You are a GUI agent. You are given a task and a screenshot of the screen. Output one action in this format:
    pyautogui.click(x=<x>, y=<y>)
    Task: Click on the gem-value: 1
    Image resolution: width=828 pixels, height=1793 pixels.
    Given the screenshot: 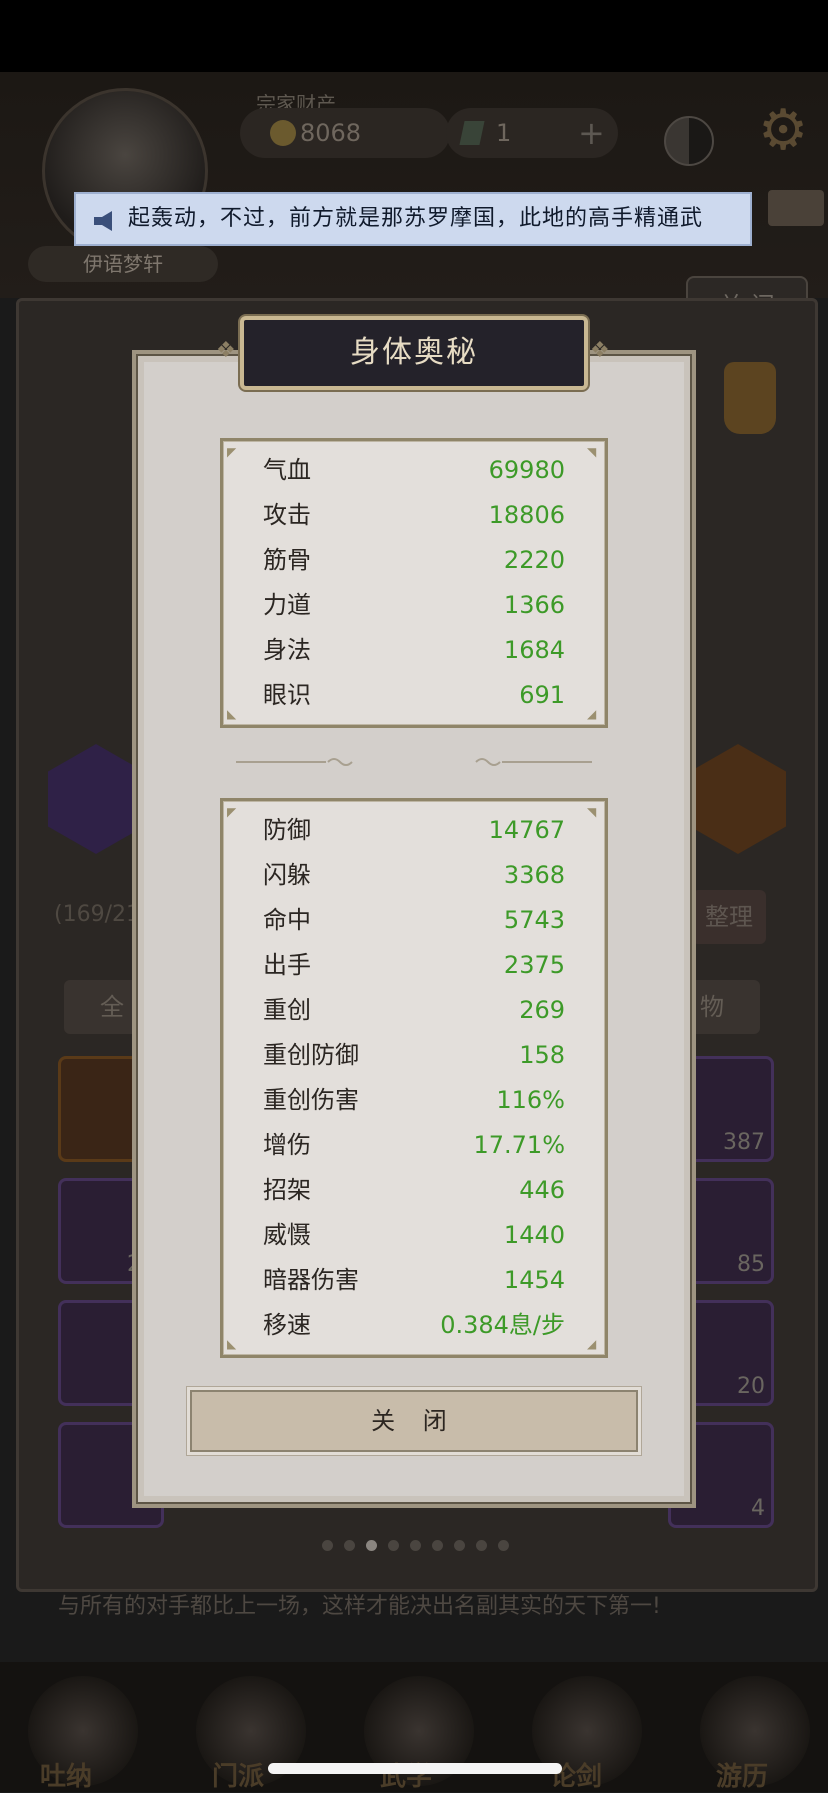 What is the action you would take?
    pyautogui.click(x=504, y=133)
    